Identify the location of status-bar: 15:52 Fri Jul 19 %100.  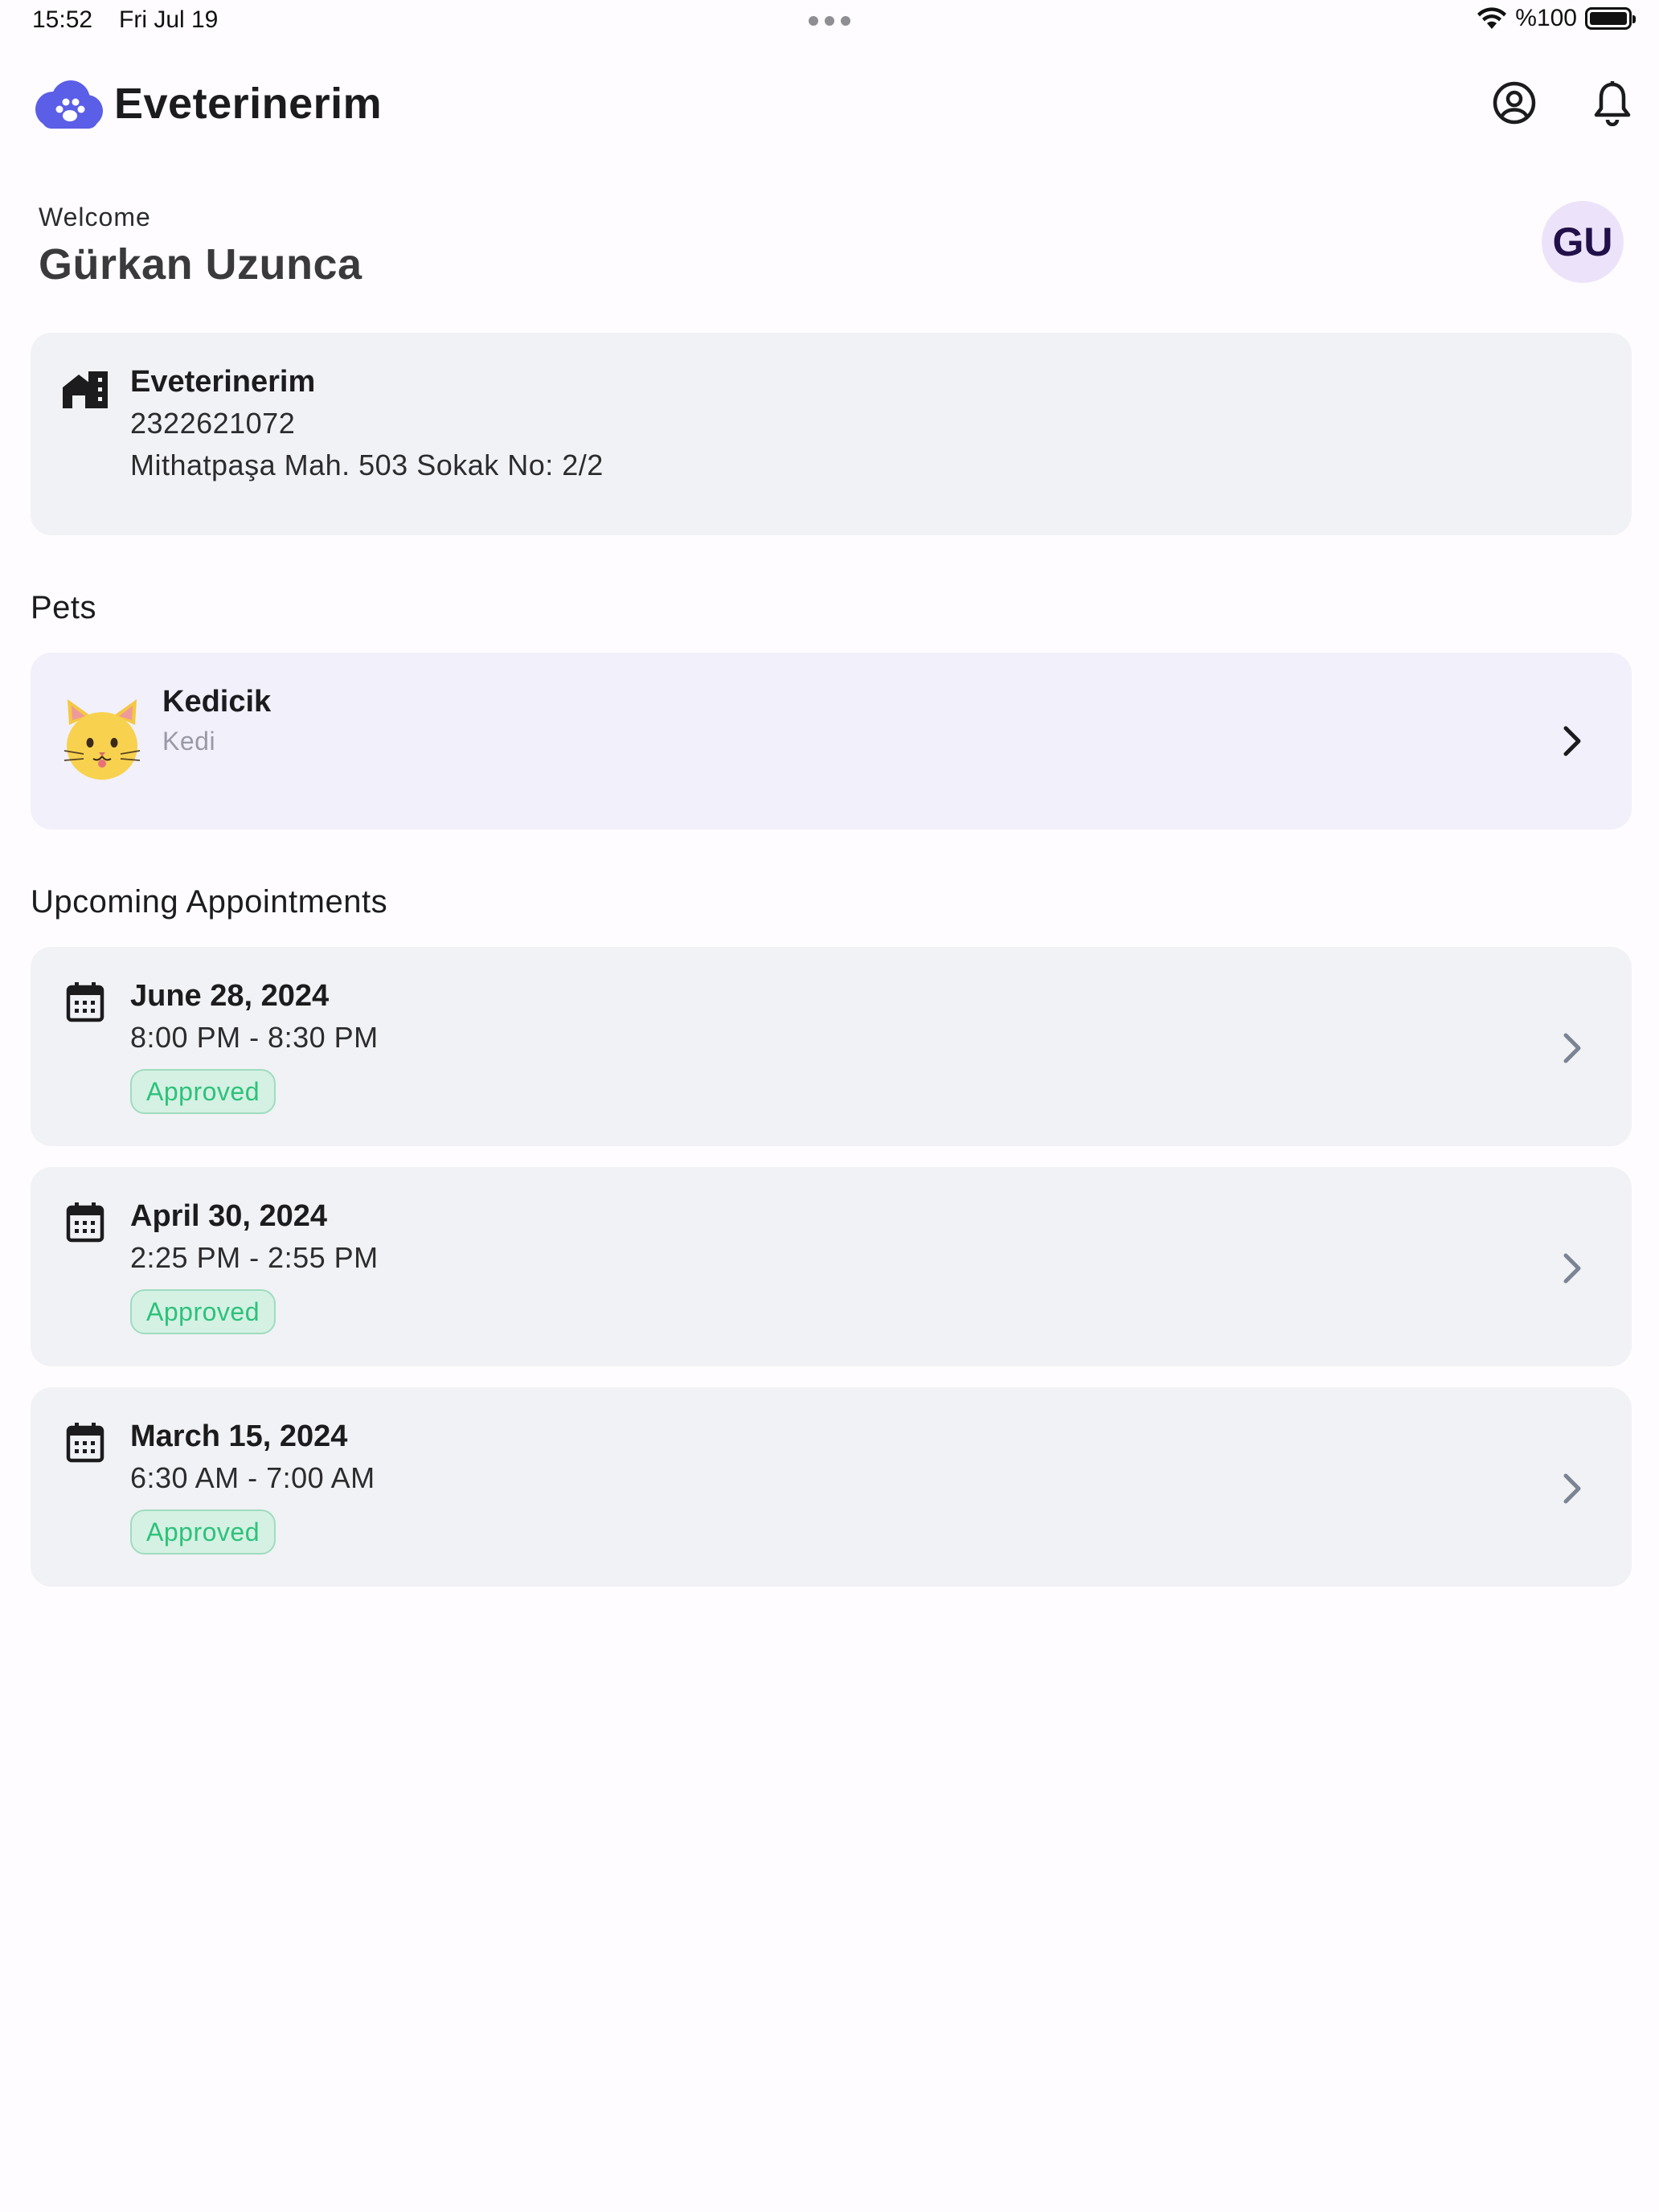
(829, 22).